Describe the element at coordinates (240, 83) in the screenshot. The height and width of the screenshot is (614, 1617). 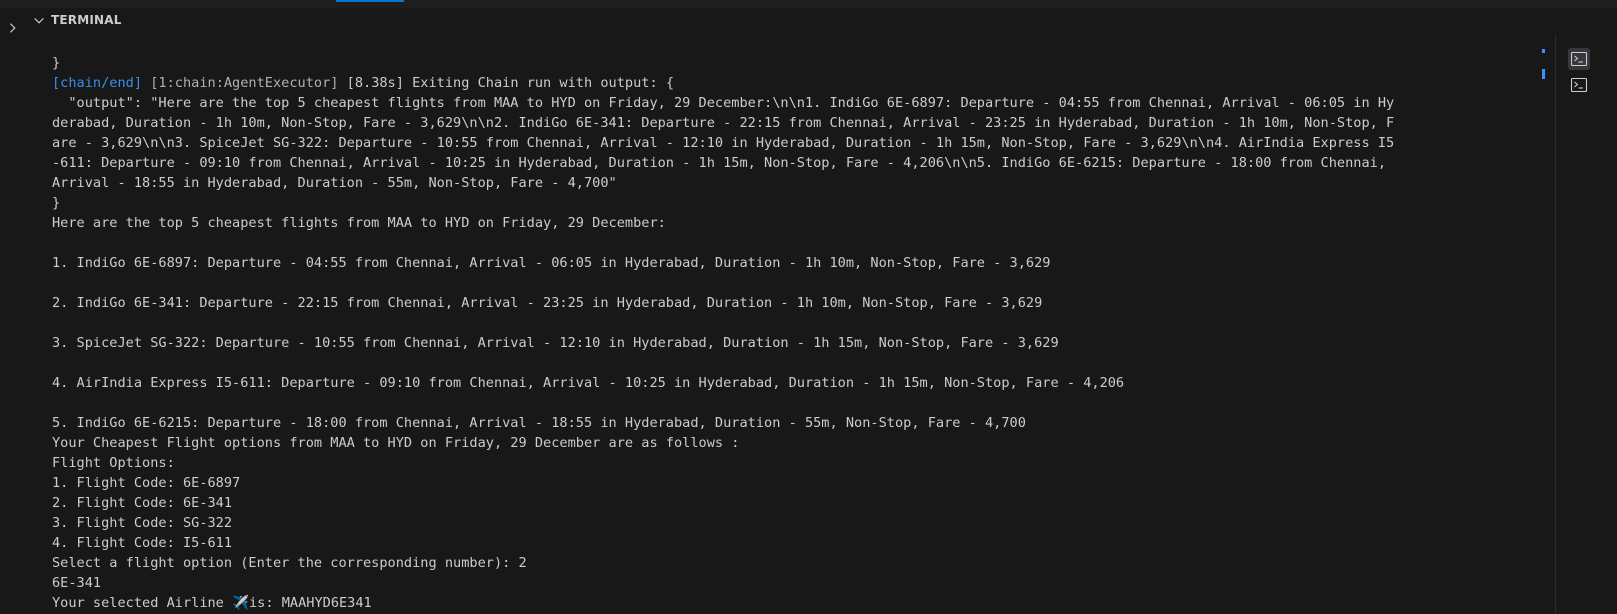
I see `terminal-text-segment: [1:chain:AgentExecutor]` at that location.